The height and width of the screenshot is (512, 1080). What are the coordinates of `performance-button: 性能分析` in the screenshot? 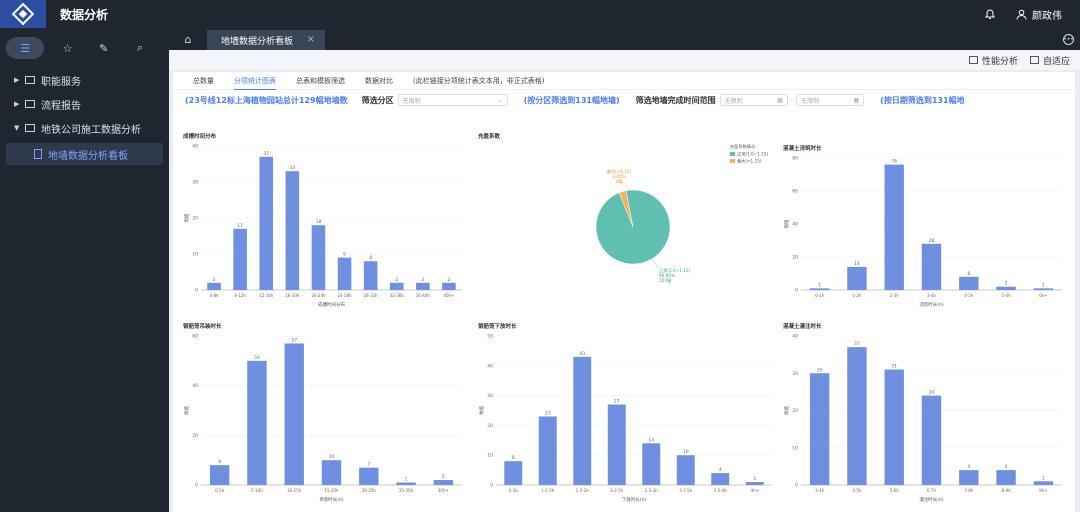 It's located at (993, 60).